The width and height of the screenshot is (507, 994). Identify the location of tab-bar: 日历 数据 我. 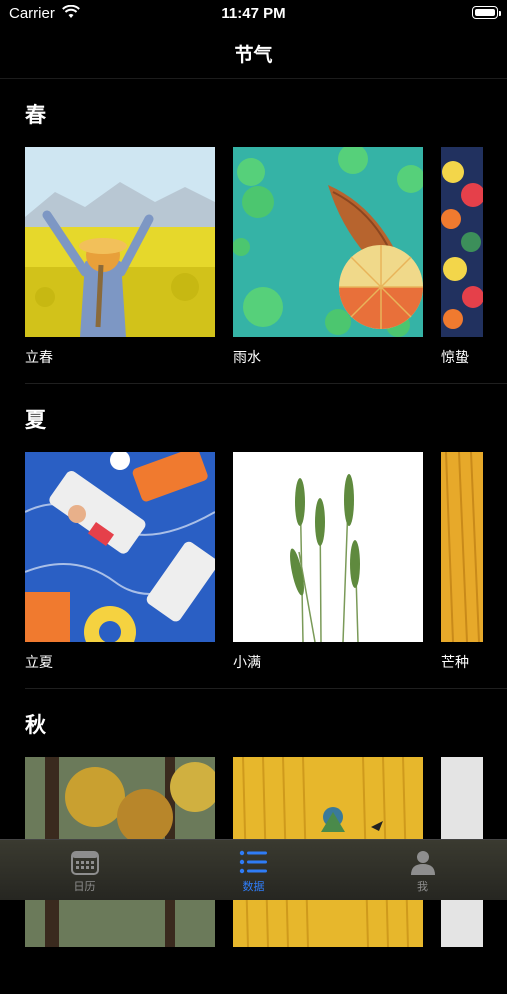
(253, 869).